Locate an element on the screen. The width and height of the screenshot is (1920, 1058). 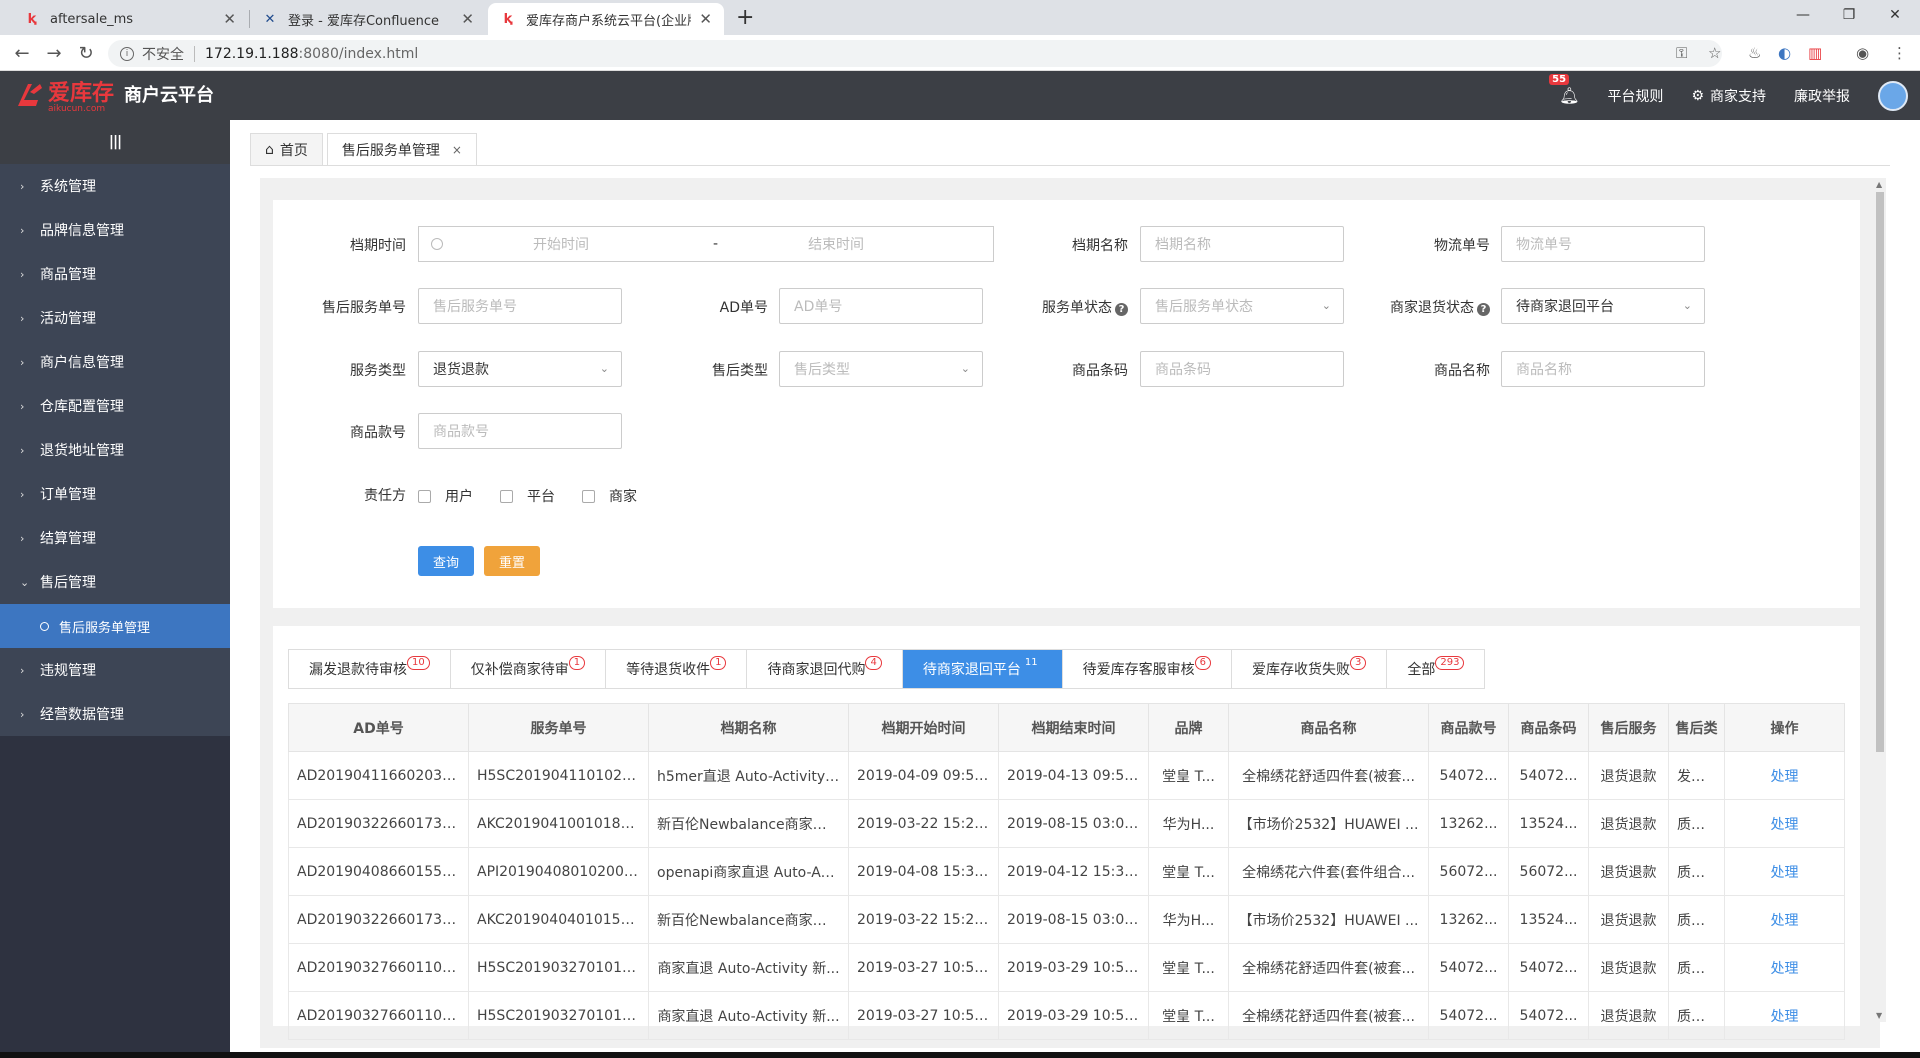
star-icon: ☆ is located at coordinates (1714, 53).